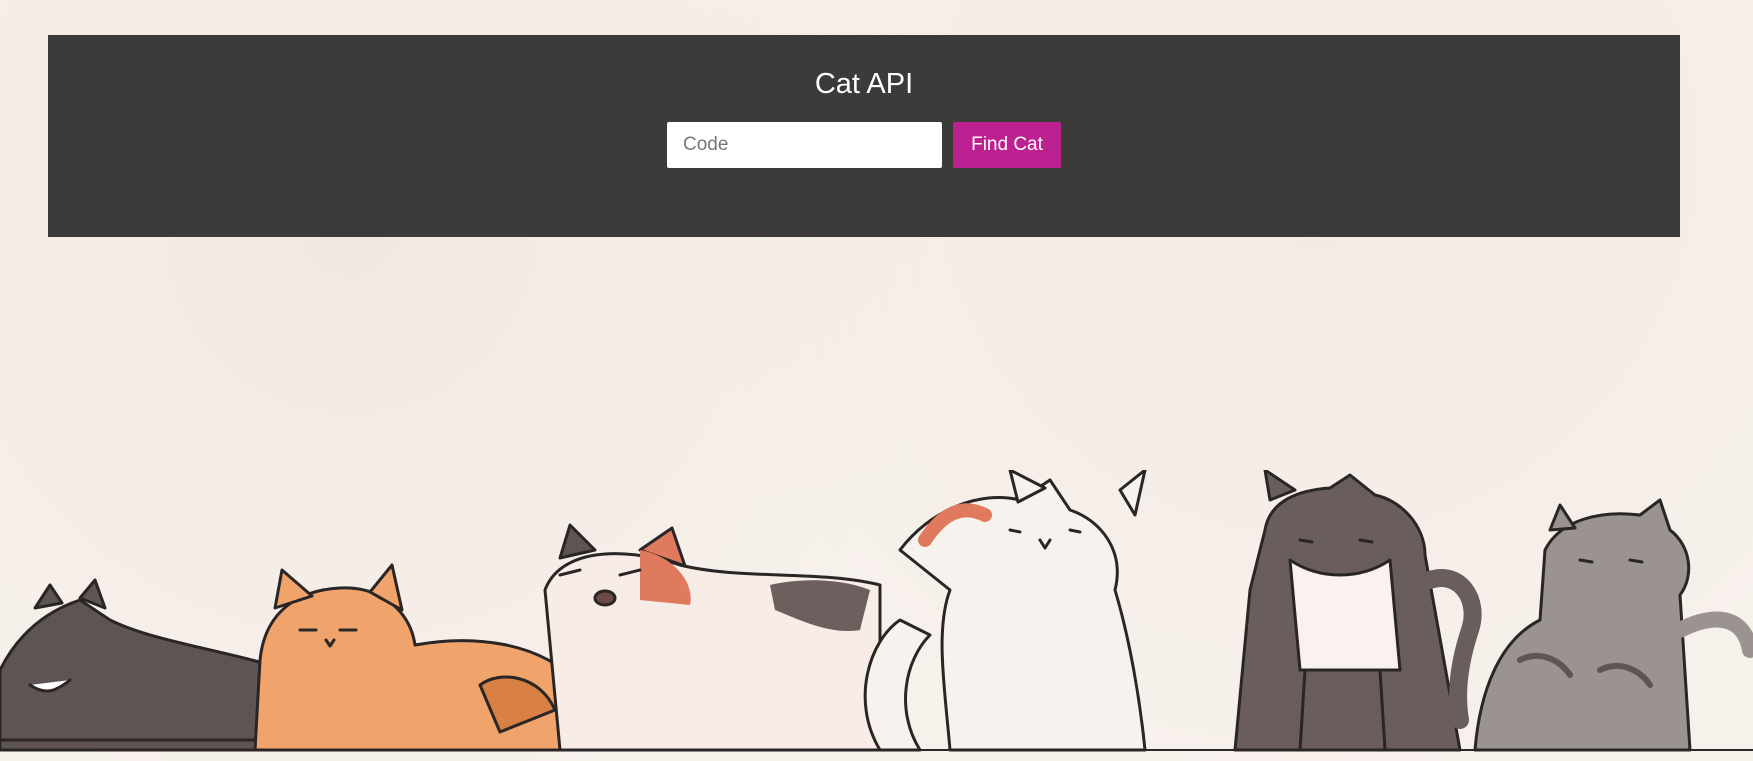 This screenshot has height=761, width=1753. Describe the element at coordinates (1007, 145) in the screenshot. I see `find-cat-button: Find Cat` at that location.